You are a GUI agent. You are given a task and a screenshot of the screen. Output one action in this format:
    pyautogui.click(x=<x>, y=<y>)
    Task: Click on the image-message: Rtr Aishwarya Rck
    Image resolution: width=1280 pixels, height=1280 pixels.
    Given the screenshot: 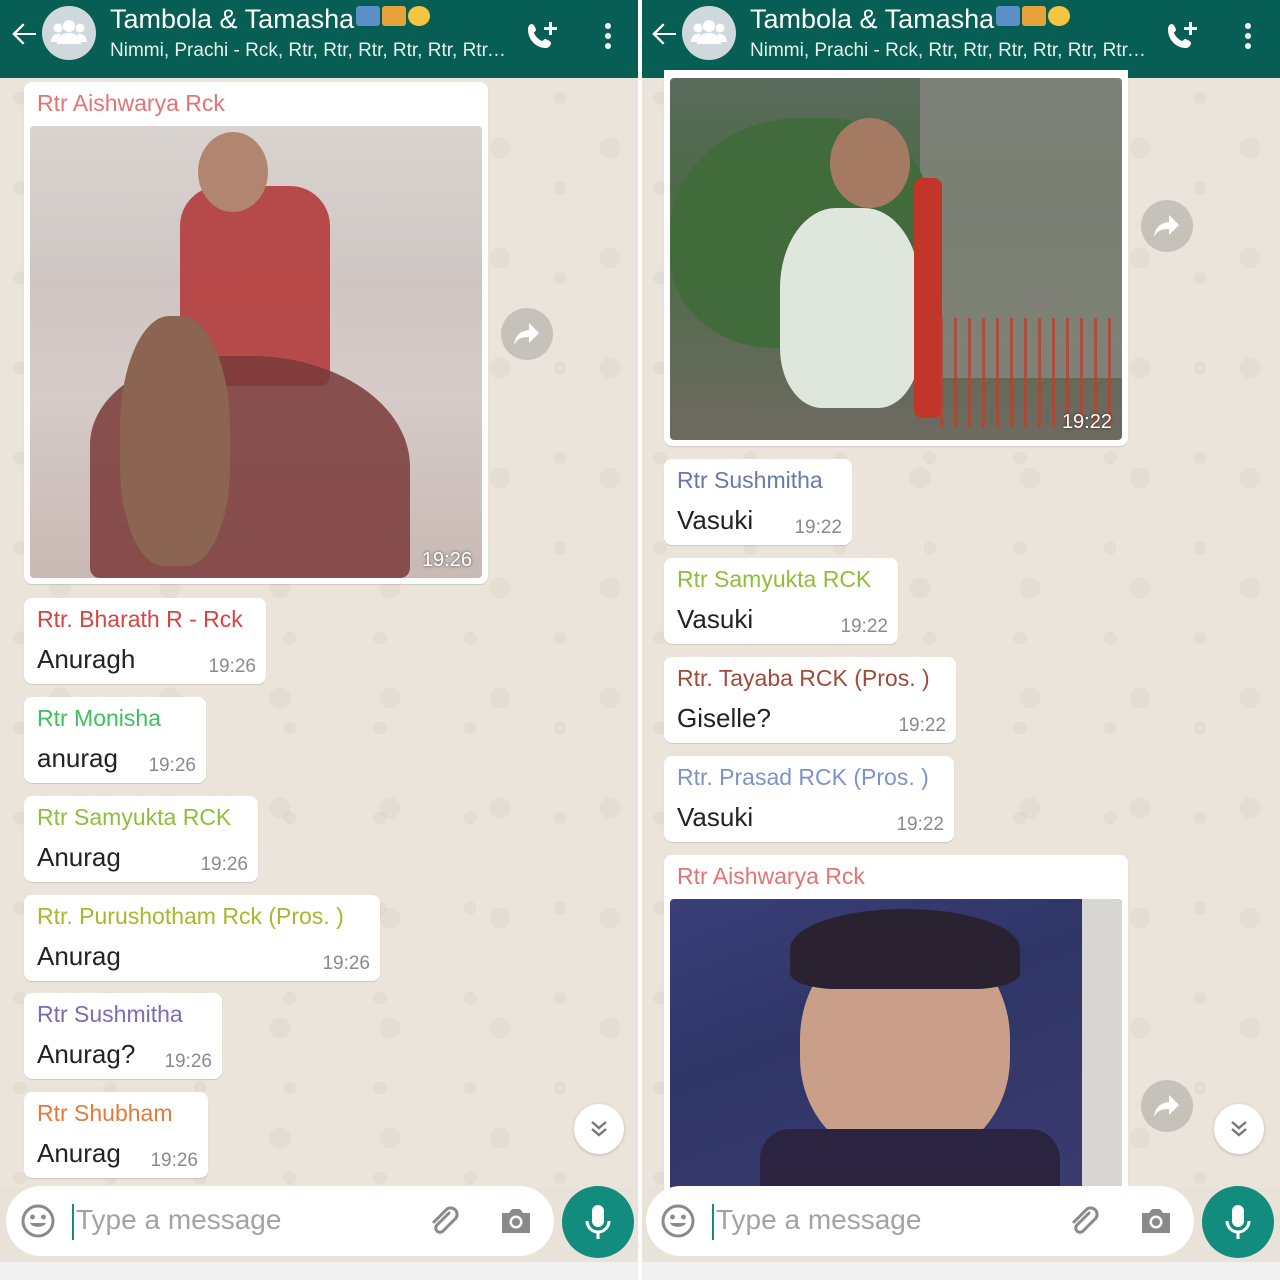 What is the action you would take?
    pyautogui.click(x=896, y=1025)
    